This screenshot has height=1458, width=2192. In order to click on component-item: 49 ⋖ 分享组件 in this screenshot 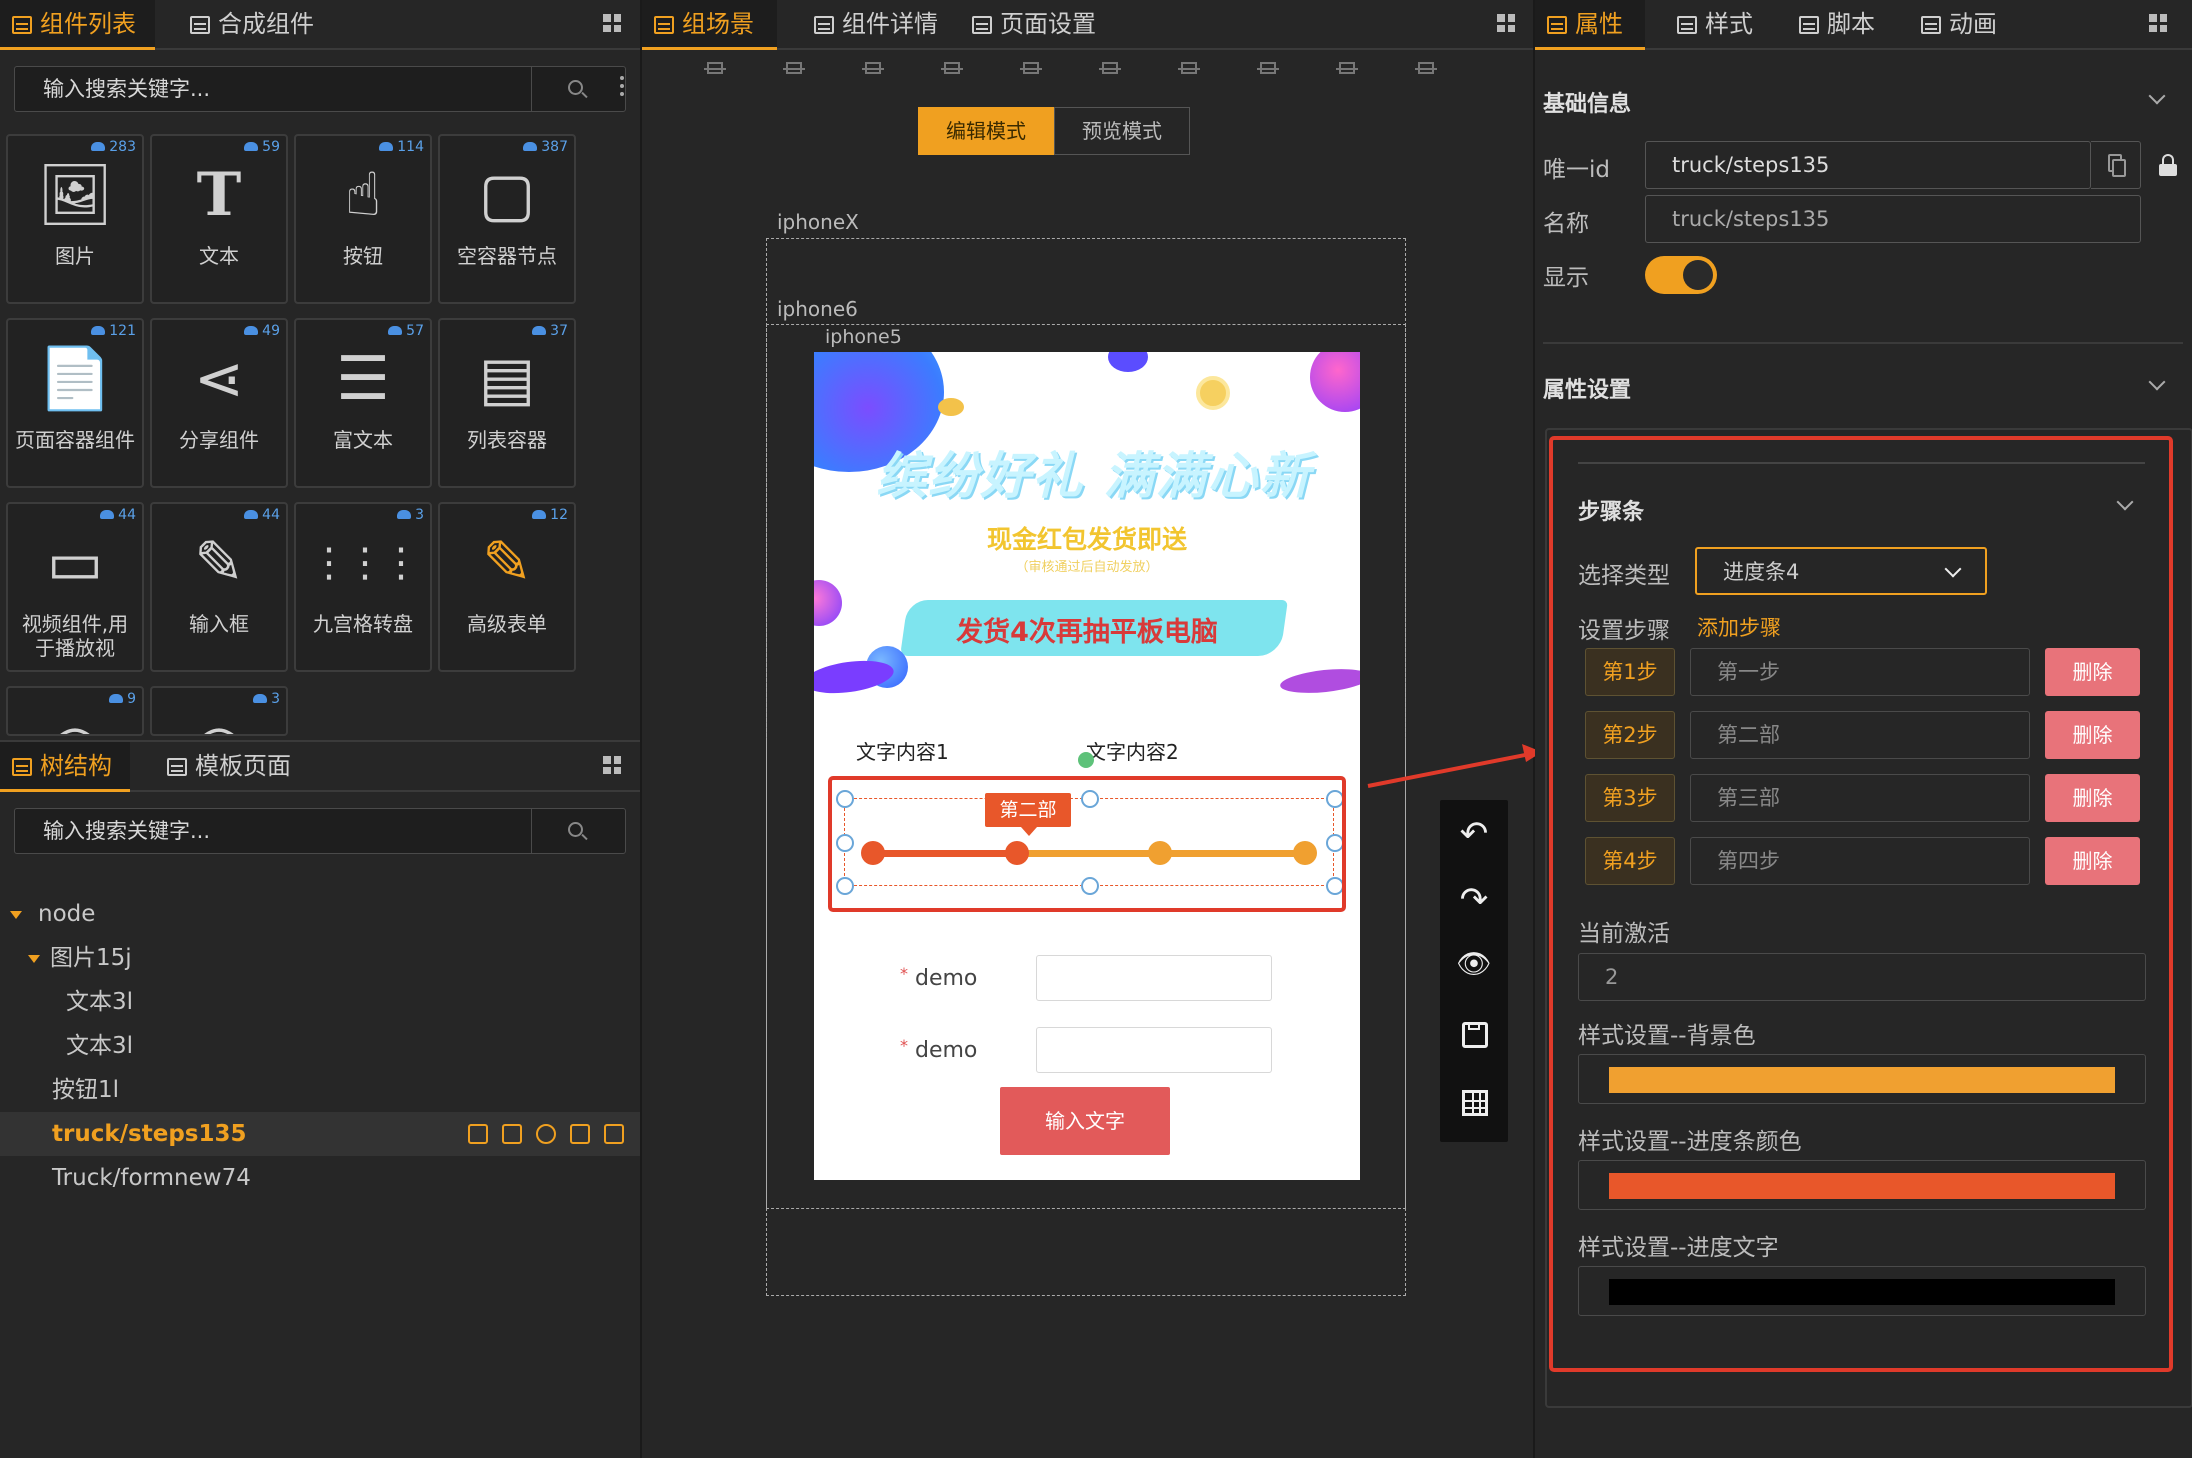, I will do `click(219, 403)`.